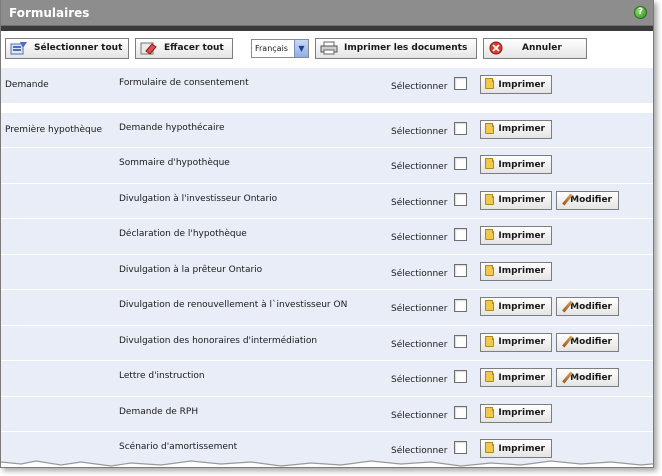 This screenshot has width=662, height=476. I want to click on form-name: Demande hypothécaire, so click(172, 127).